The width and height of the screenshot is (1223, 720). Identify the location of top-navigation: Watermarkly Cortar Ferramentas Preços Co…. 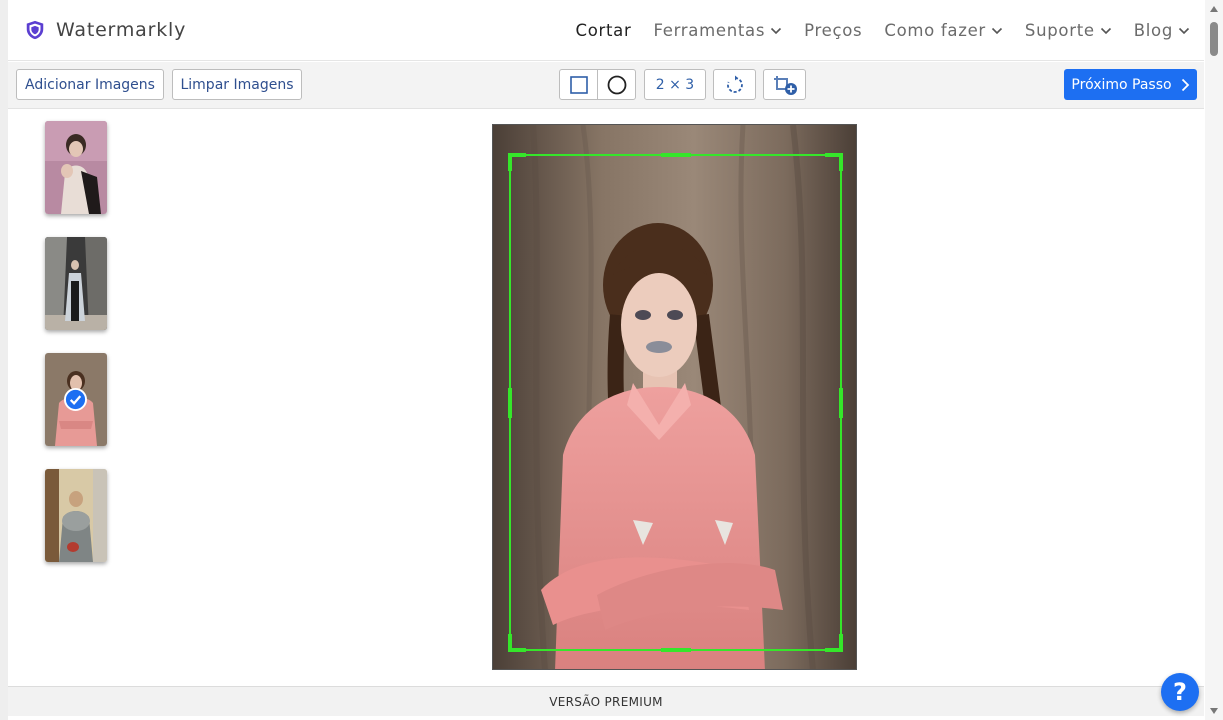
(606, 33).